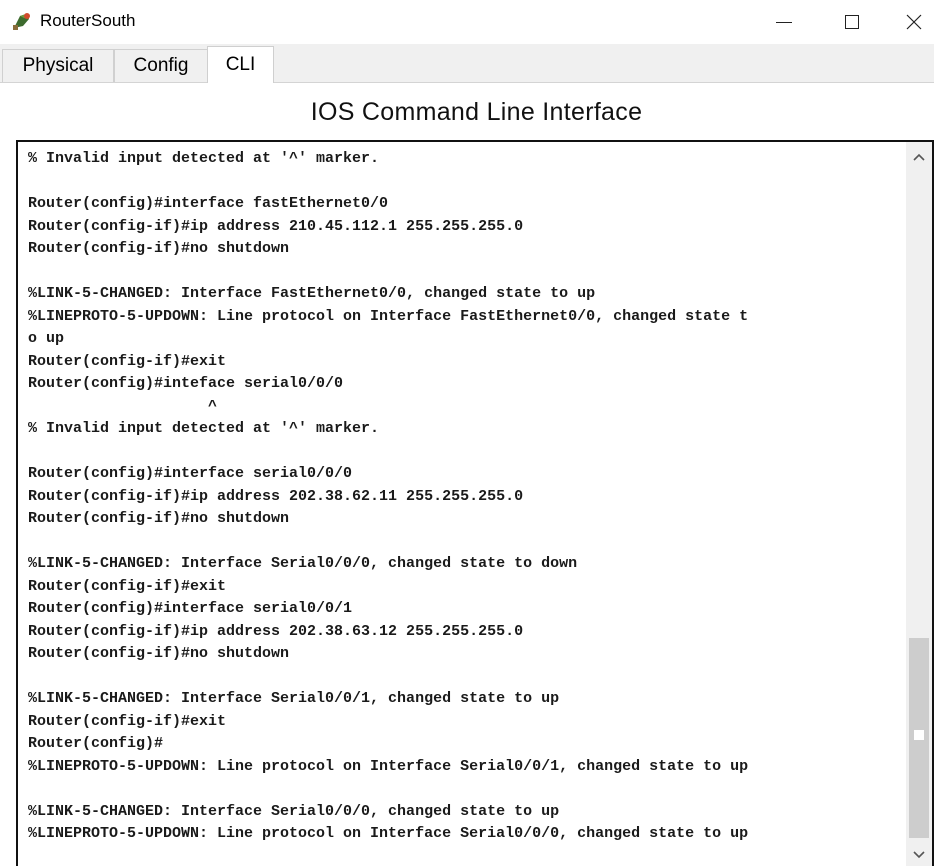 The height and width of the screenshot is (866, 934). I want to click on console-line: Router(config)#interface fastEthernet0/0, so click(208, 203).